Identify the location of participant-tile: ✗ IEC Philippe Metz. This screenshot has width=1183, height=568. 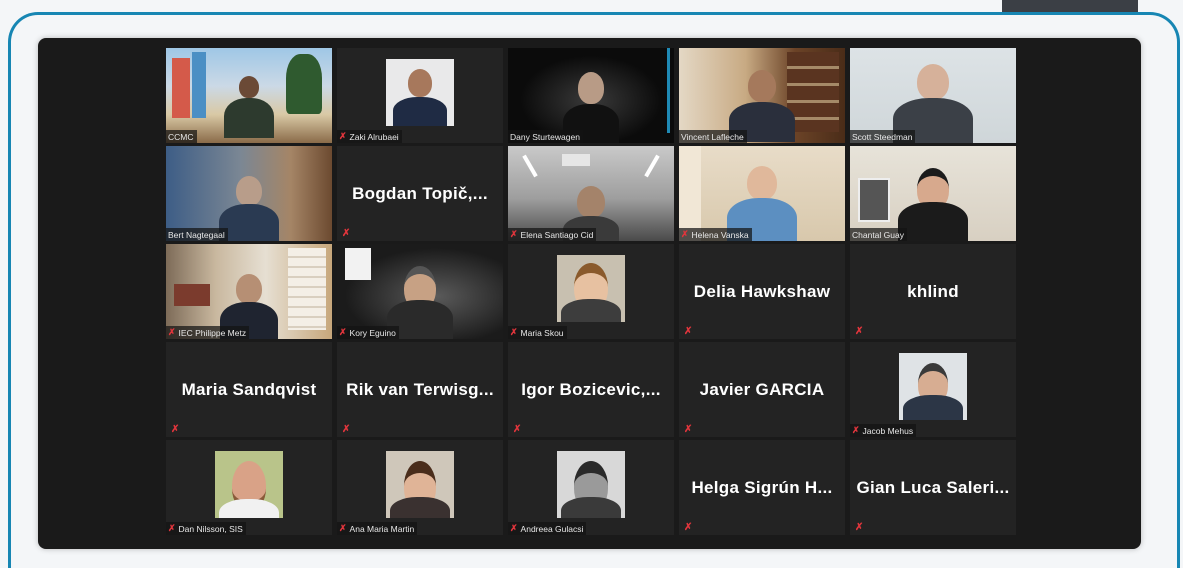
(249, 291).